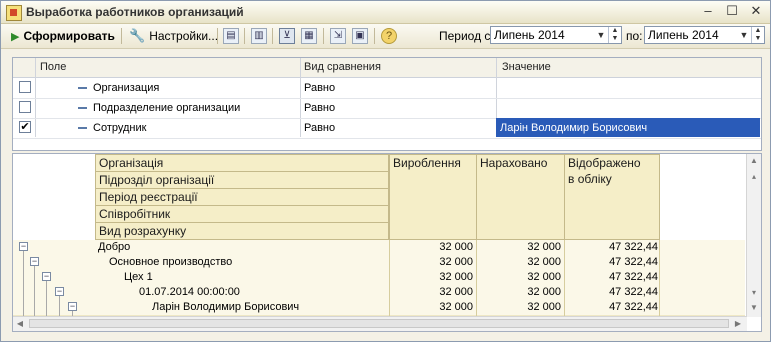  I want to click on filter-field: Организация, so click(126, 88).